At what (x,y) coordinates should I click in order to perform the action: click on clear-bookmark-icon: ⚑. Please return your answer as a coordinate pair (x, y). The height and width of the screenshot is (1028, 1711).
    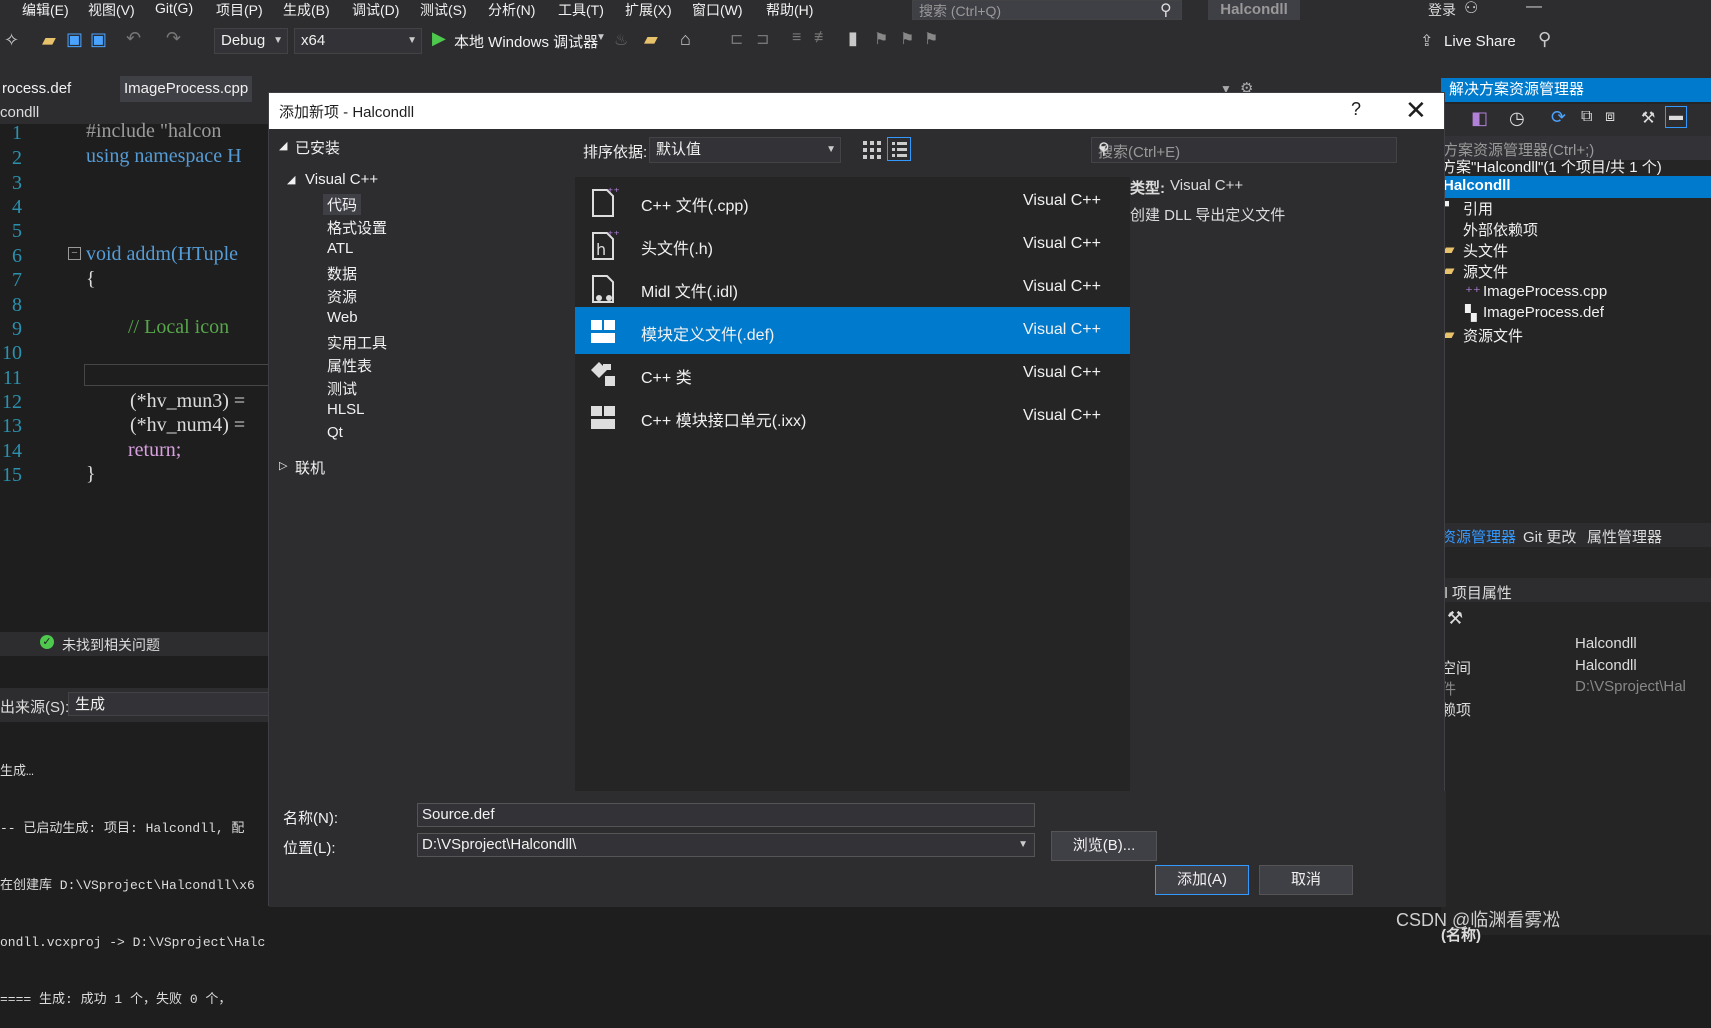
    Looking at the image, I should click on (931, 39).